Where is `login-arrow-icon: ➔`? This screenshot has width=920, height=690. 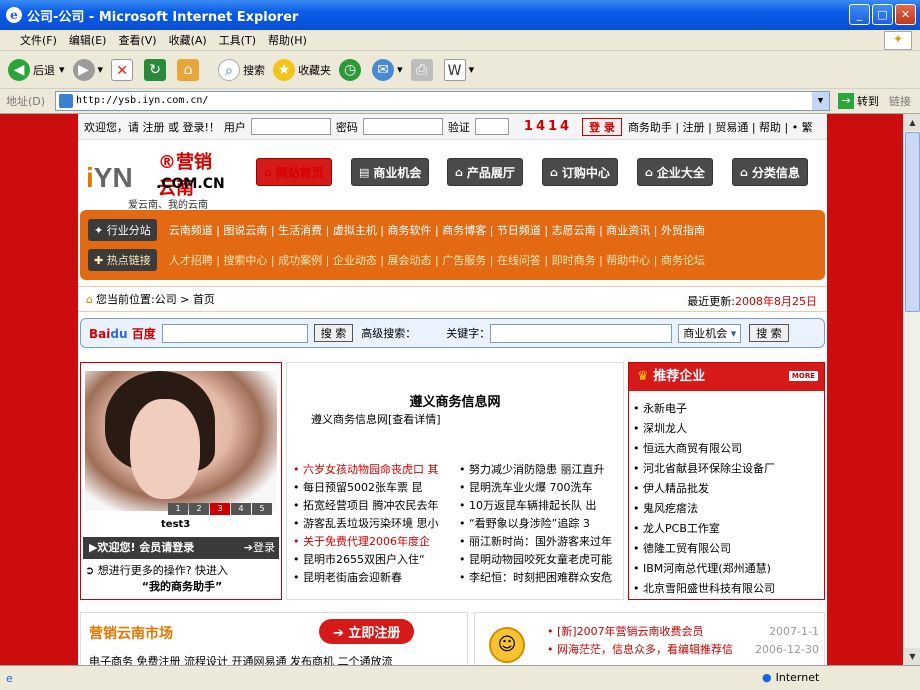 login-arrow-icon: ➔ is located at coordinates (248, 547).